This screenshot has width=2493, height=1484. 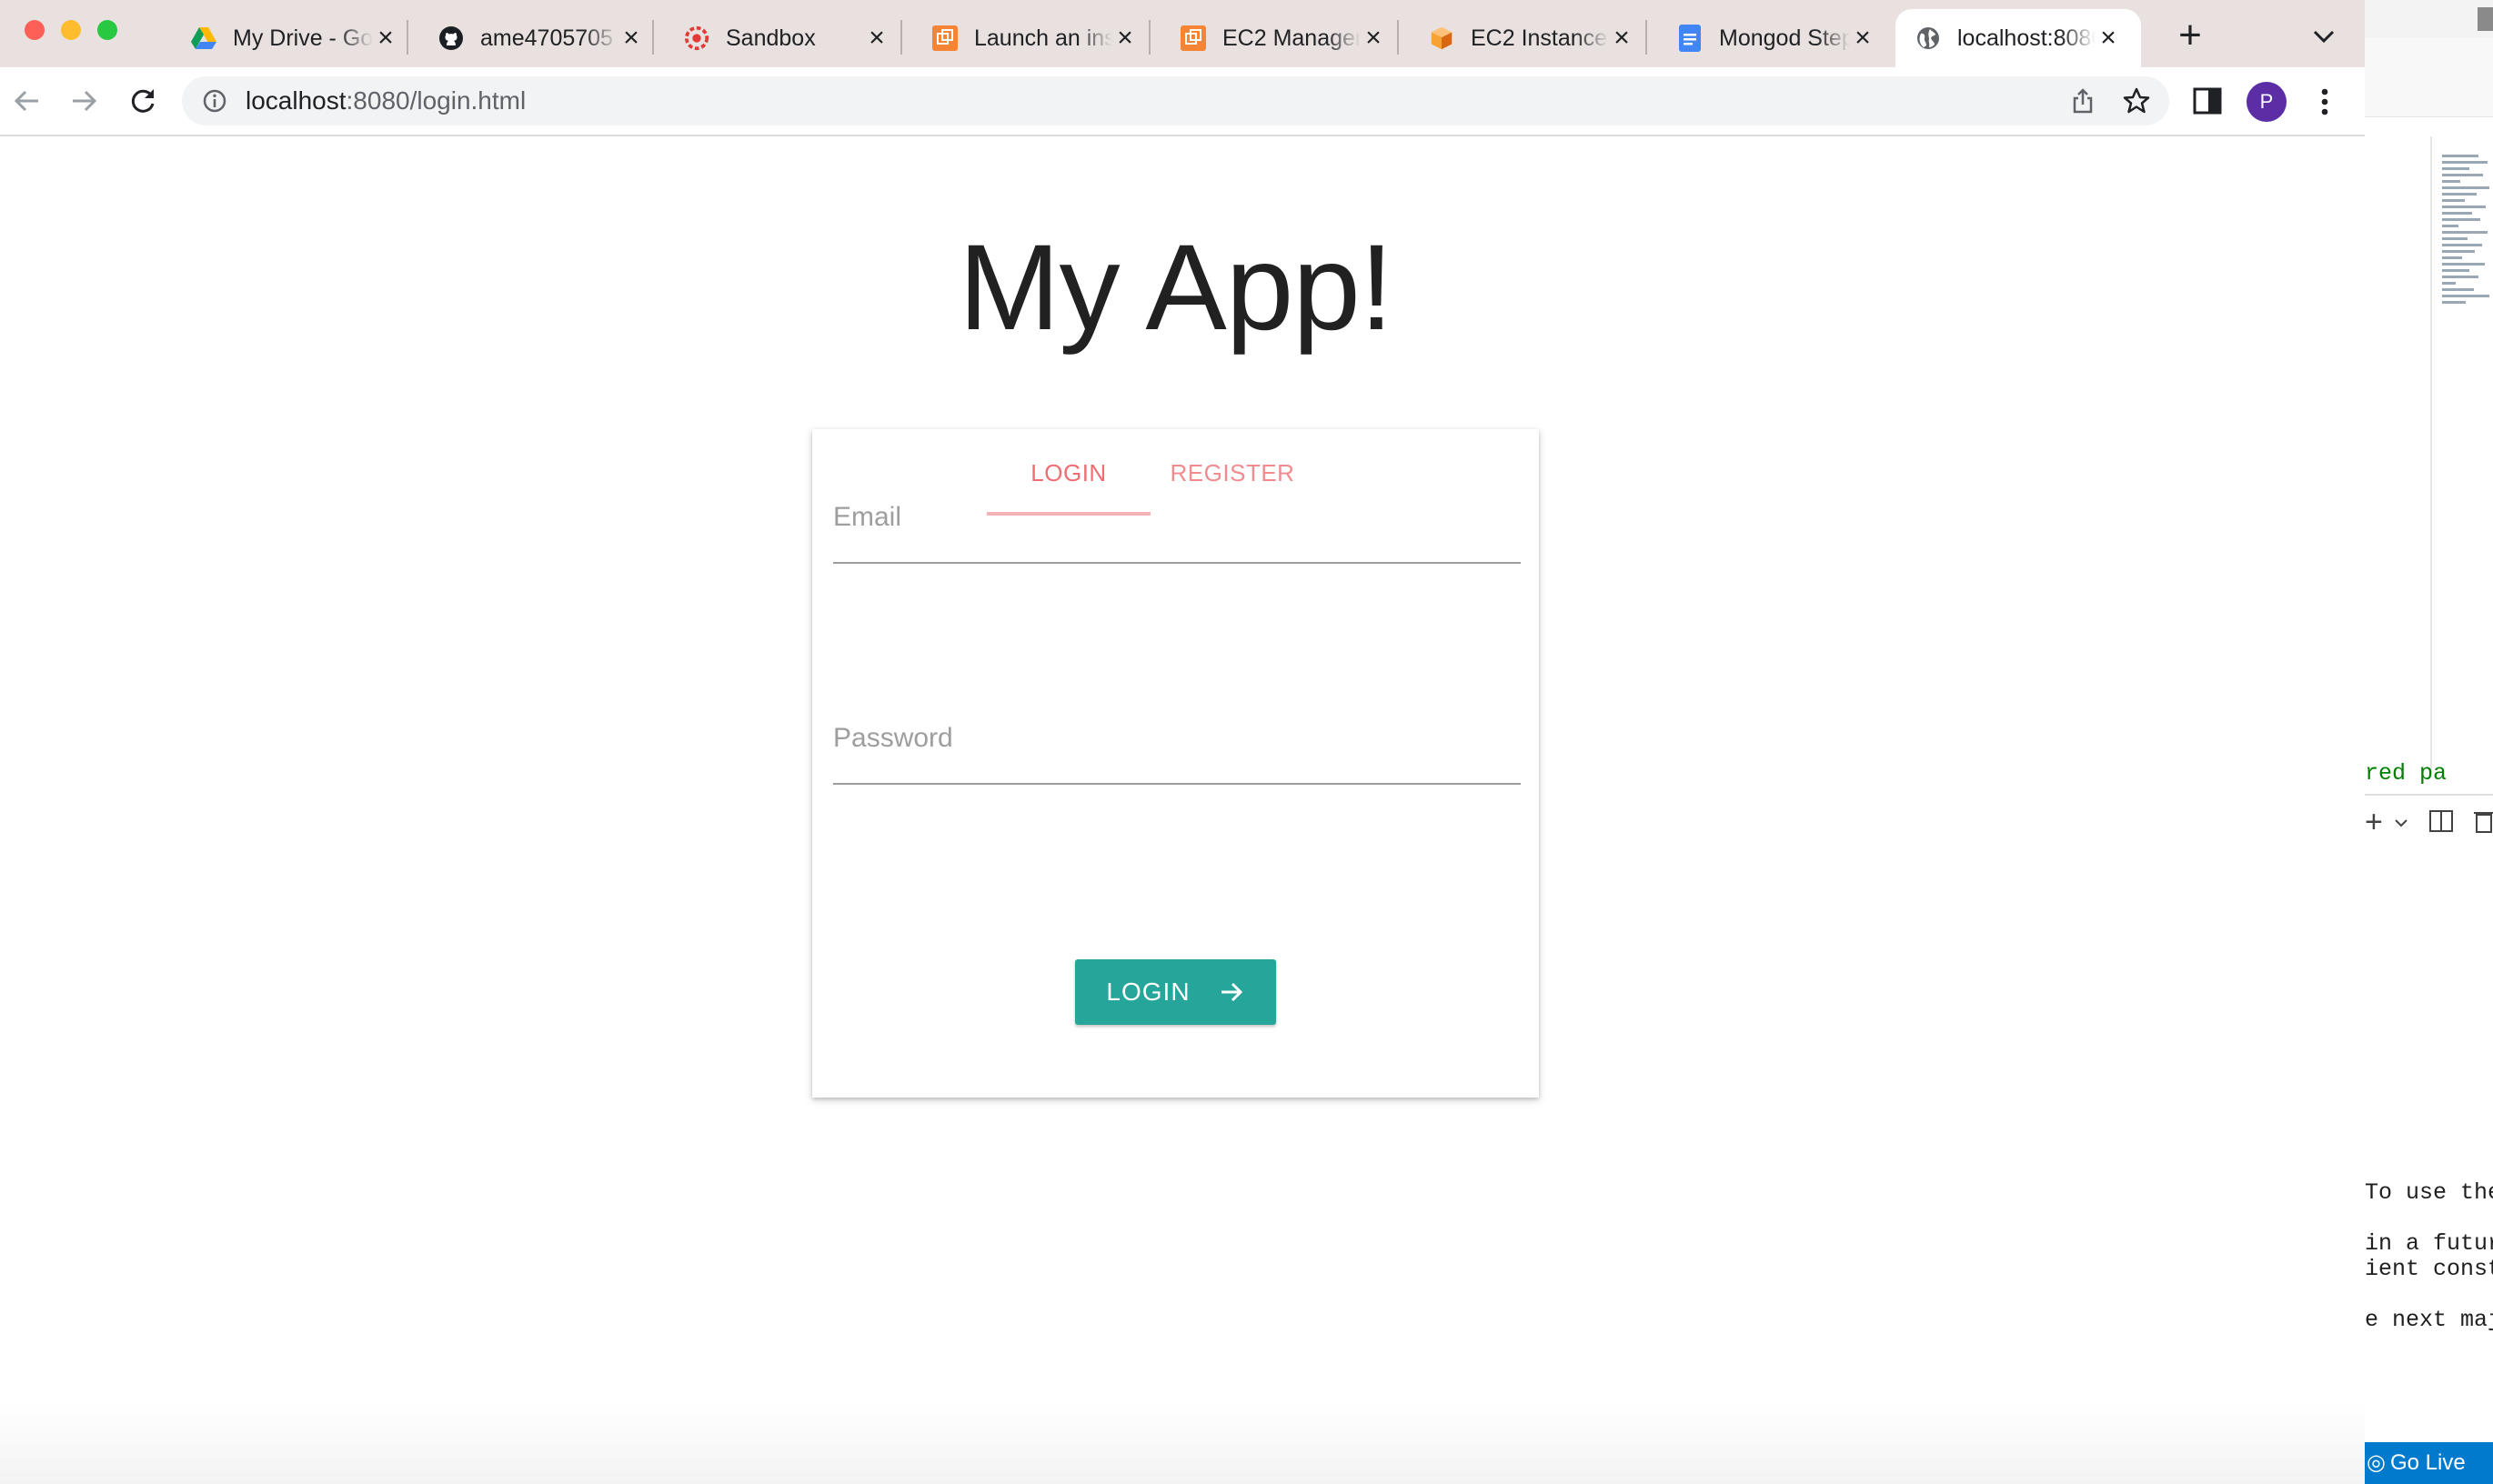 What do you see at coordinates (2485, 19) in the screenshot?
I see `editor-scrollbar` at bounding box center [2485, 19].